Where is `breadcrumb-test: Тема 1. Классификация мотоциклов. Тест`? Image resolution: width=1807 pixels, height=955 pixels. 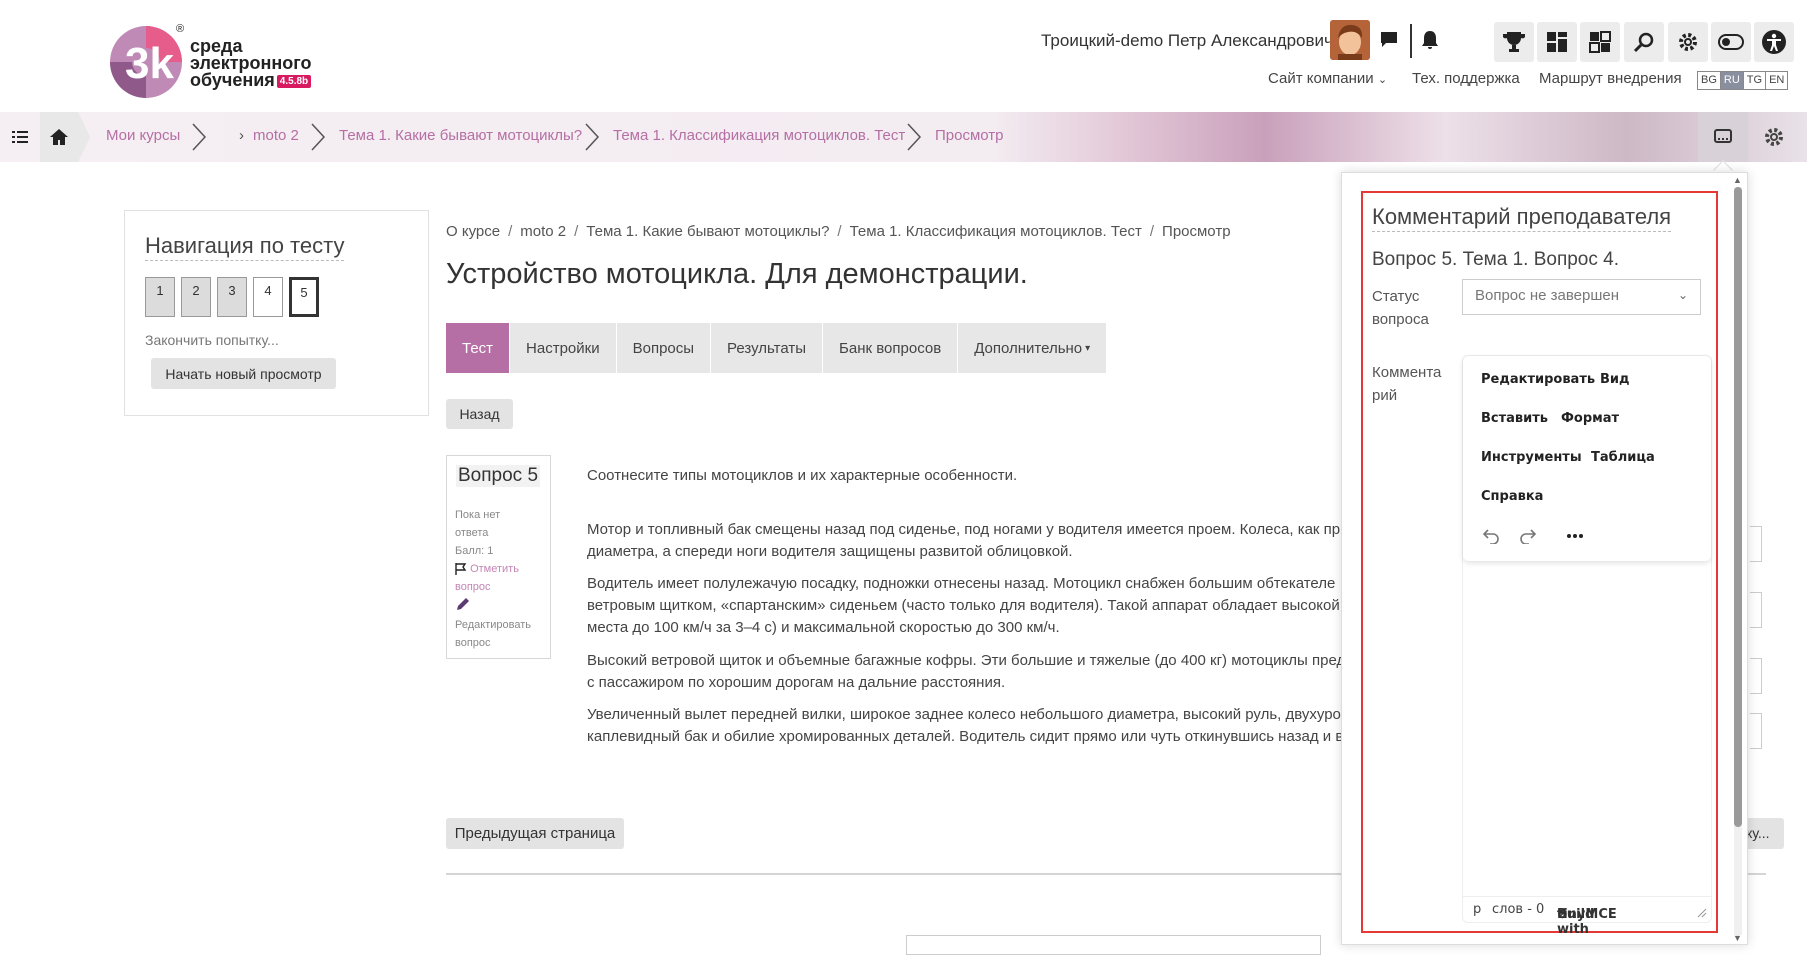
breadcrumb-test: Тема 1. Классификация мотоциклов. Тест is located at coordinates (759, 135).